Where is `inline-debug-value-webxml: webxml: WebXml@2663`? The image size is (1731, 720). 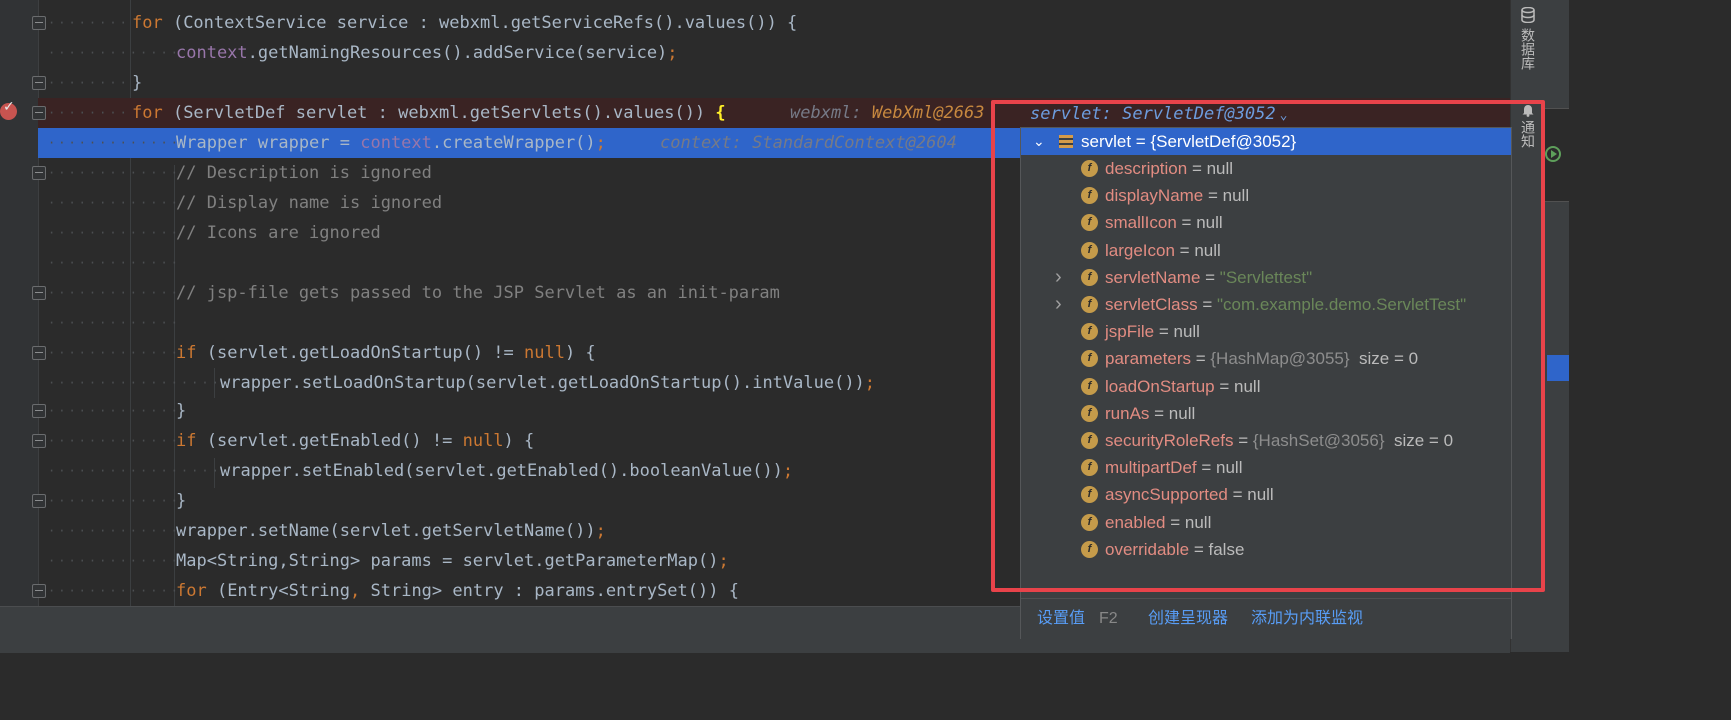 inline-debug-value-webxml: webxml: WebXml@2663 is located at coordinates (887, 113).